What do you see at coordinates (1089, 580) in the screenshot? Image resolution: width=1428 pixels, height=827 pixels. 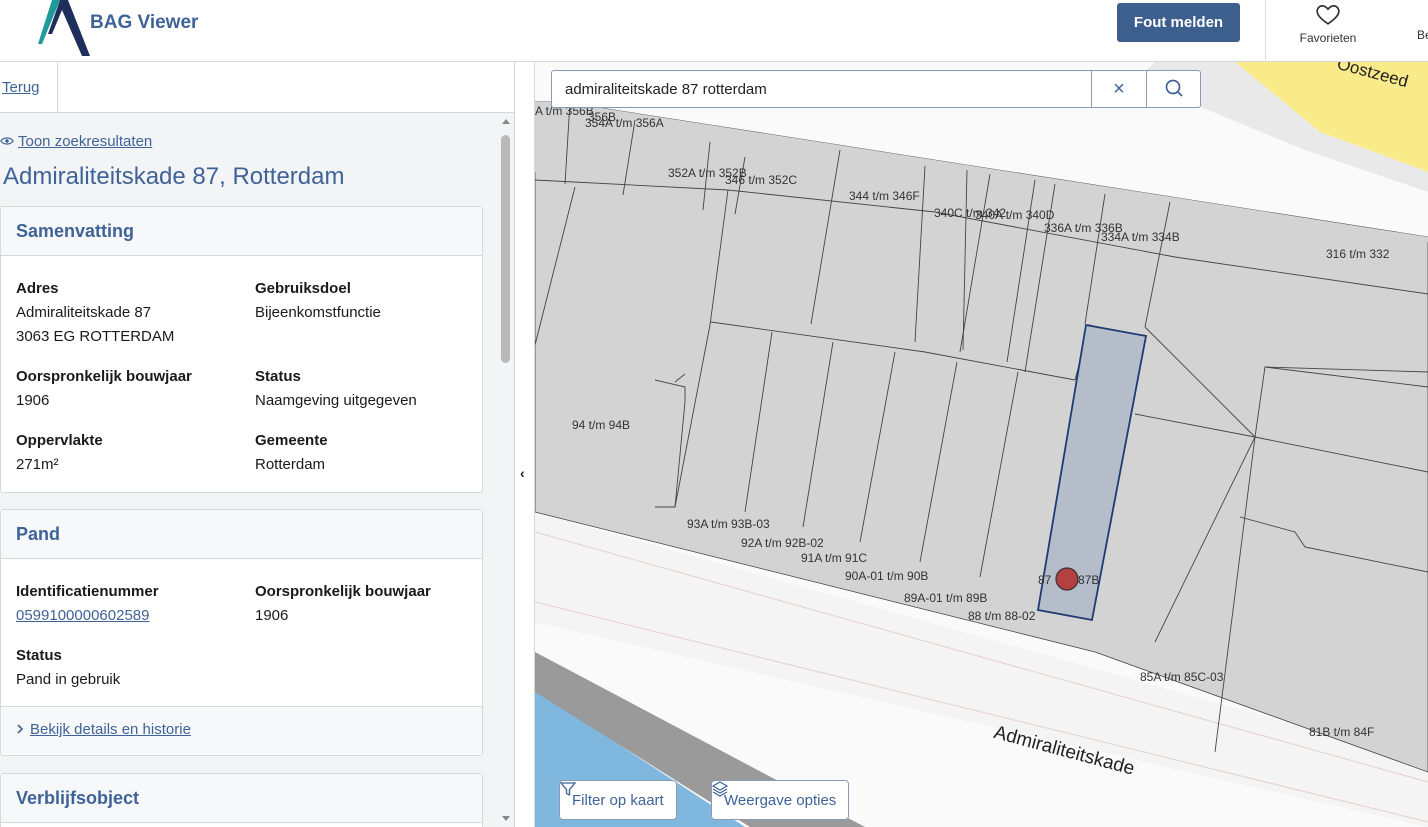 I see `parcel-label: 87B` at bounding box center [1089, 580].